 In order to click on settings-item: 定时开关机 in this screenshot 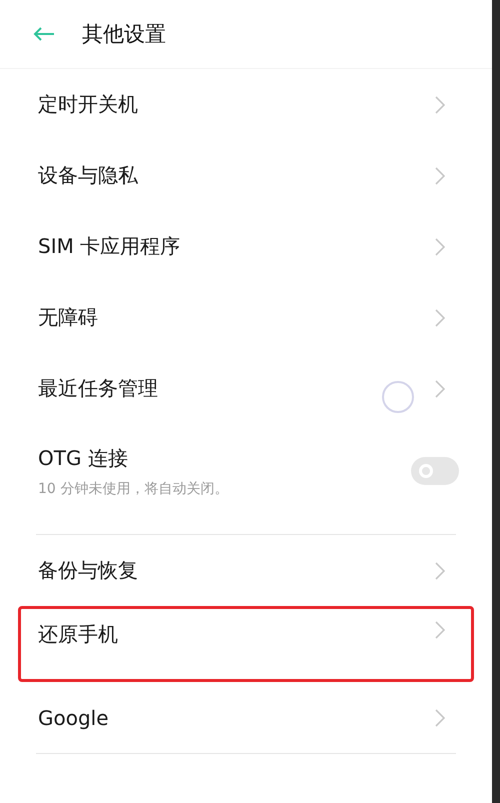, I will do `click(246, 104)`.